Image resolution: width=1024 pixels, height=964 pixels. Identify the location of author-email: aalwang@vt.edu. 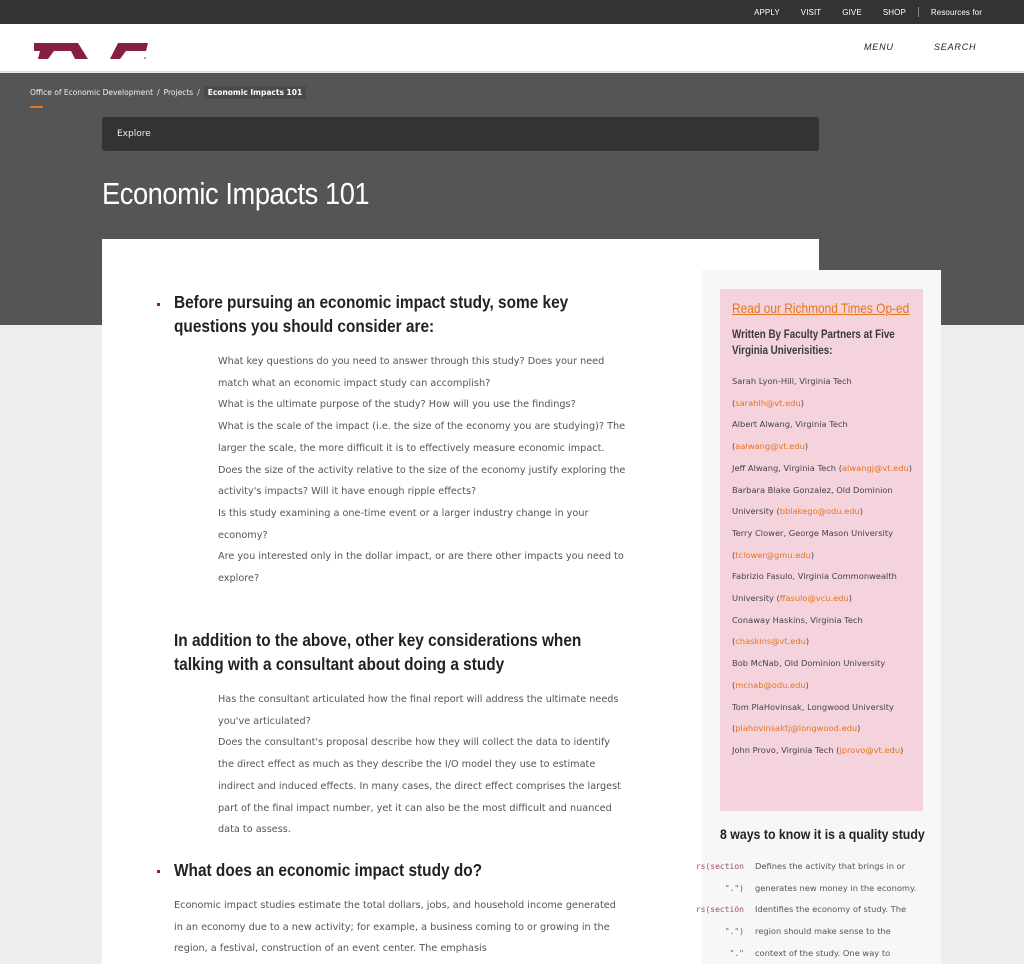
(770, 446).